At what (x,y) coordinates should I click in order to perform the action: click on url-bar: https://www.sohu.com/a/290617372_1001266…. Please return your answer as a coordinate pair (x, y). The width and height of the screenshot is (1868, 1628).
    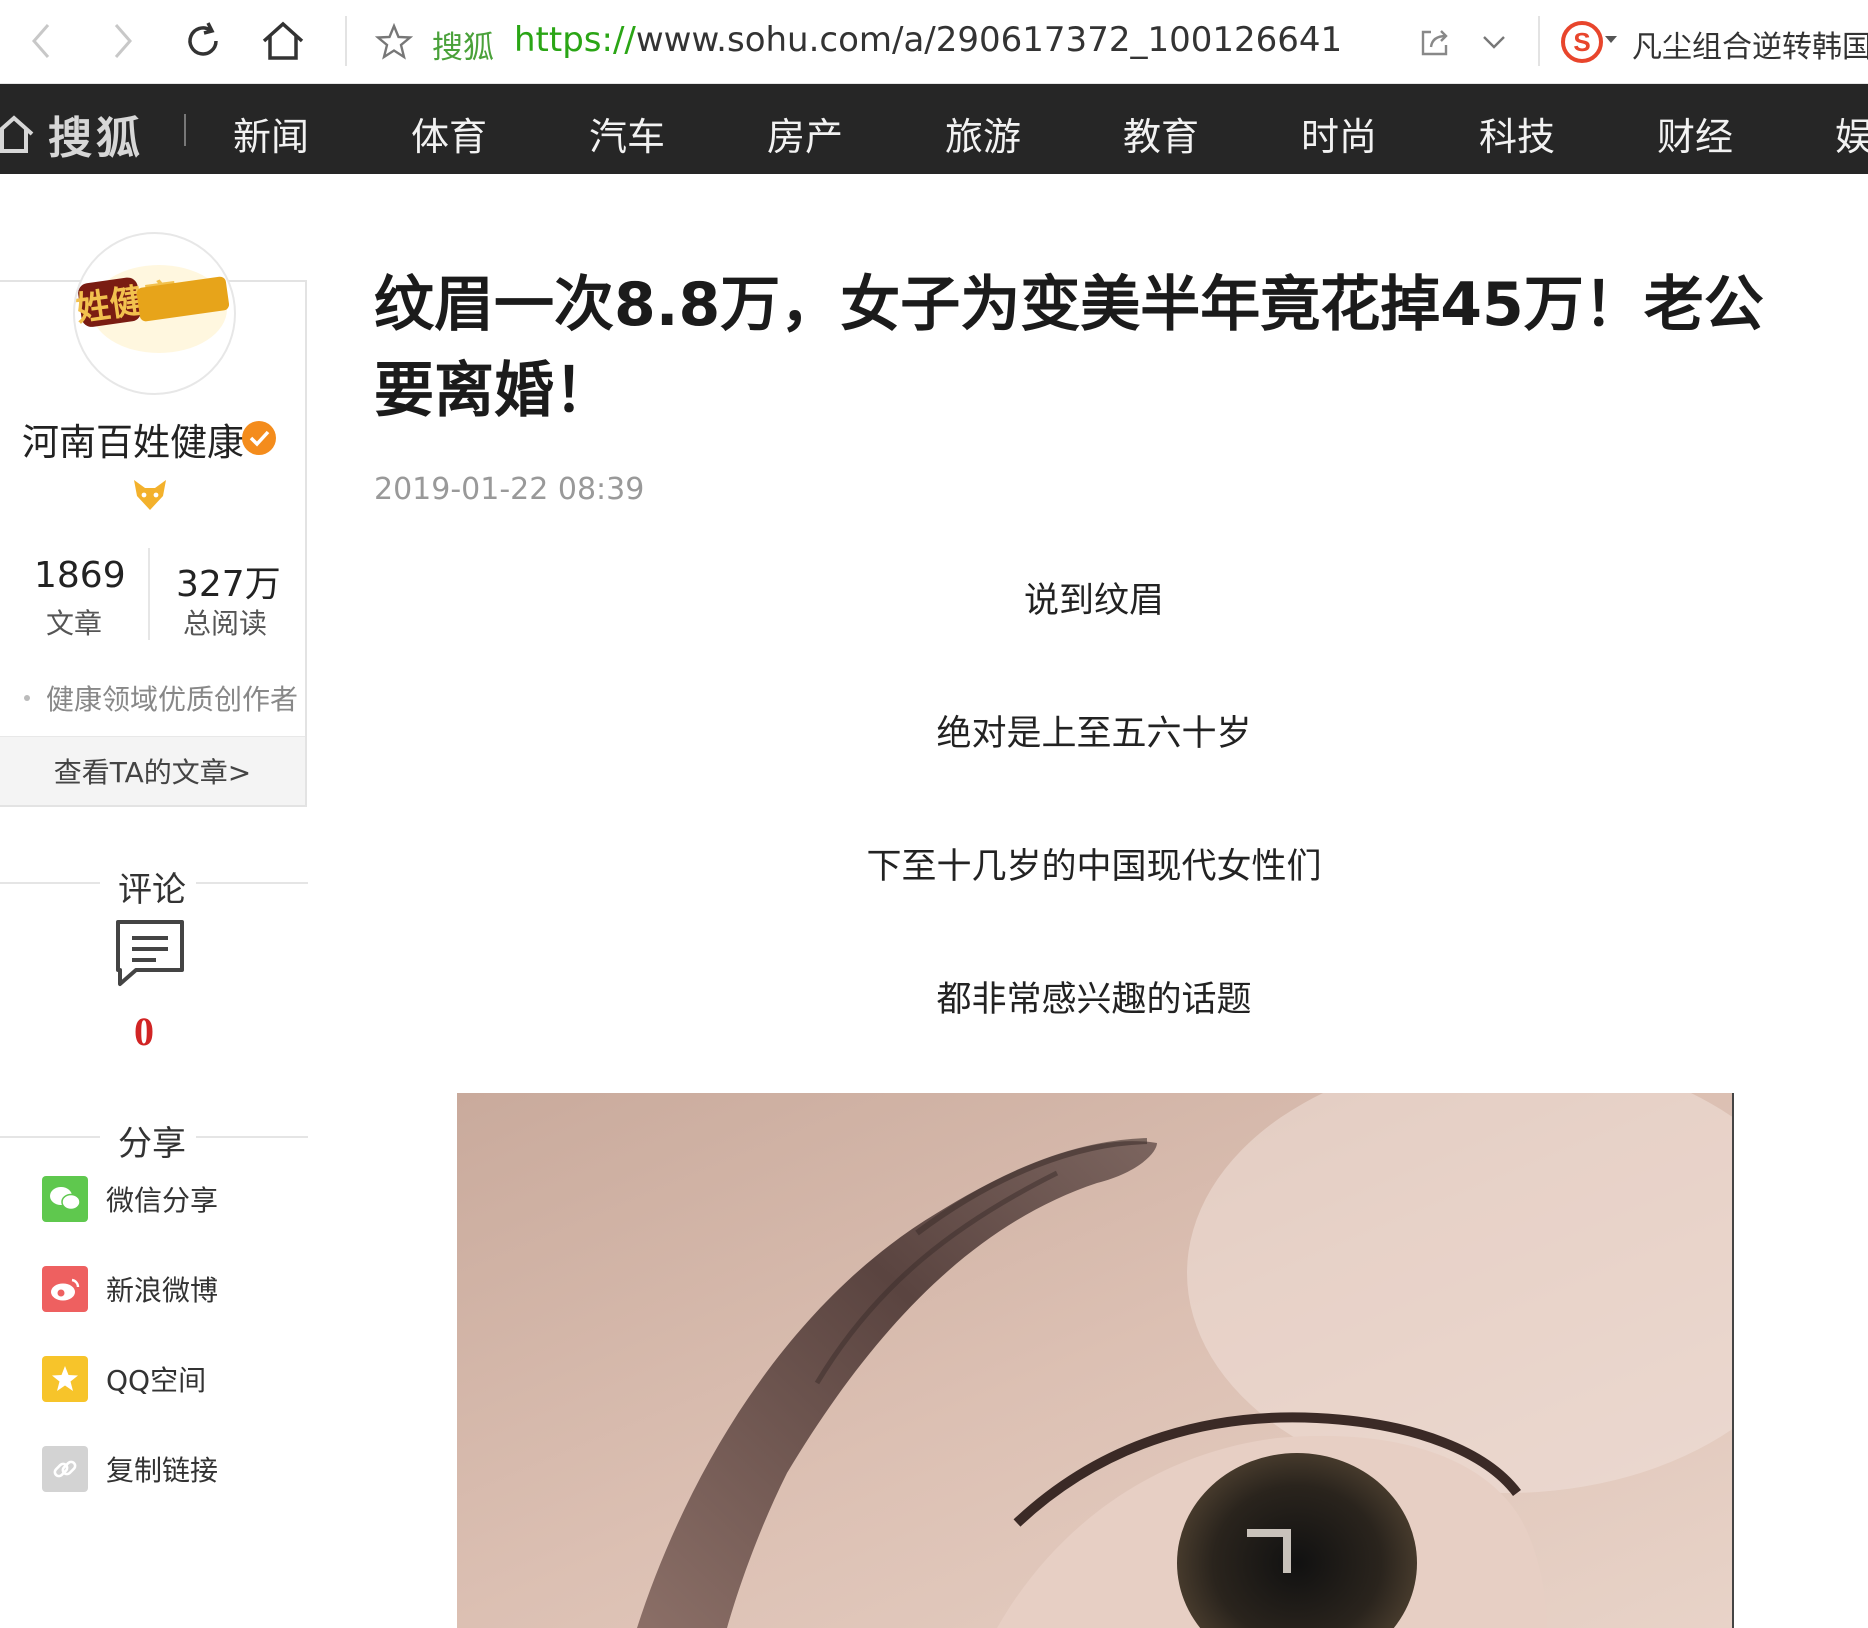
    Looking at the image, I should click on (928, 40).